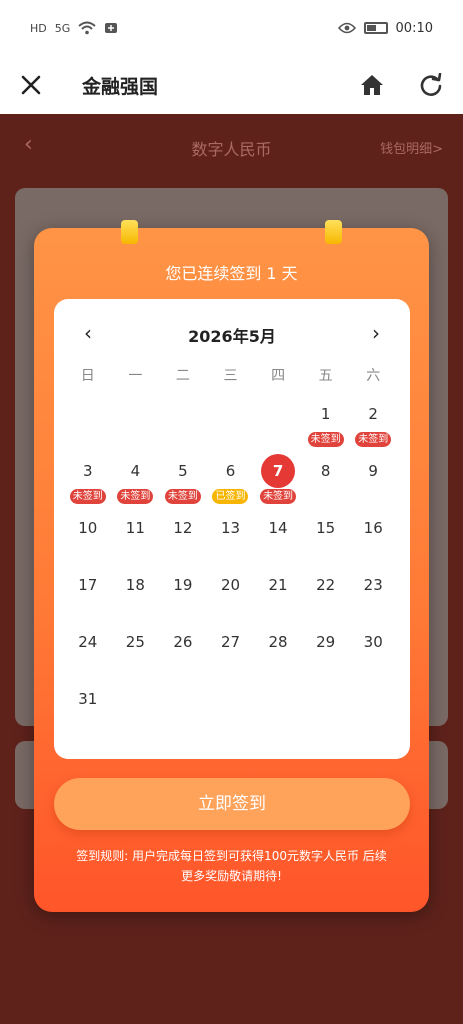 The width and height of the screenshot is (463, 1024). Describe the element at coordinates (278, 585) in the screenshot. I see `day-number: 21` at that location.